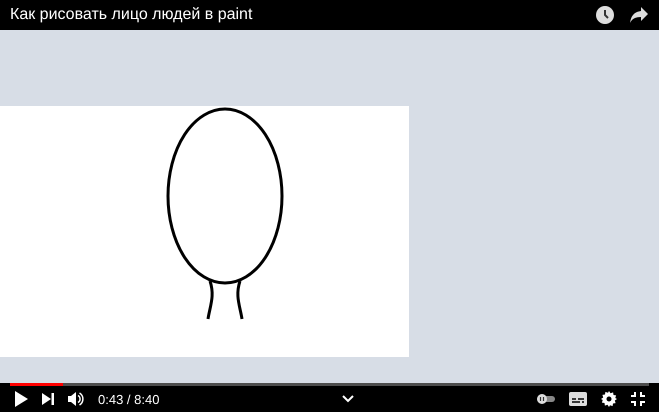 The height and width of the screenshot is (412, 659). What do you see at coordinates (21, 399) in the screenshot?
I see `play-button` at bounding box center [21, 399].